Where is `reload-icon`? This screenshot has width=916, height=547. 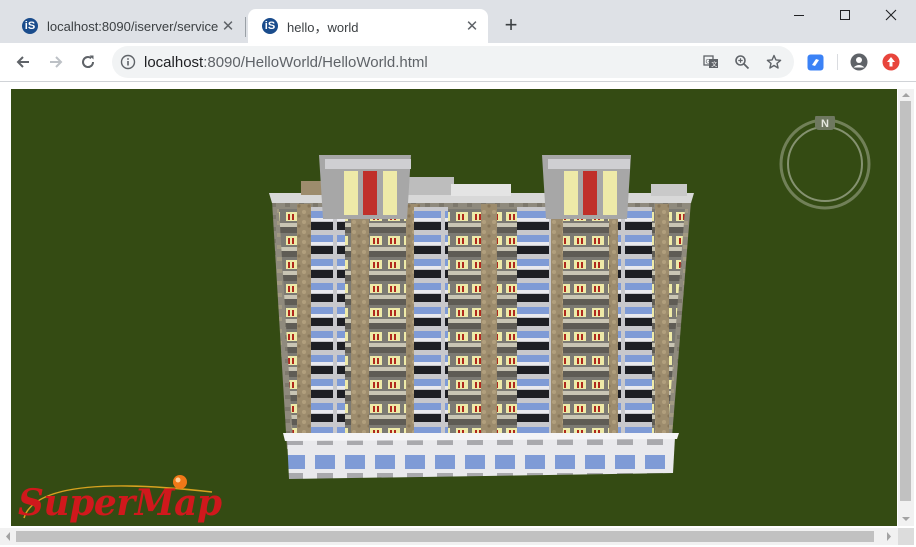 reload-icon is located at coordinates (88, 61).